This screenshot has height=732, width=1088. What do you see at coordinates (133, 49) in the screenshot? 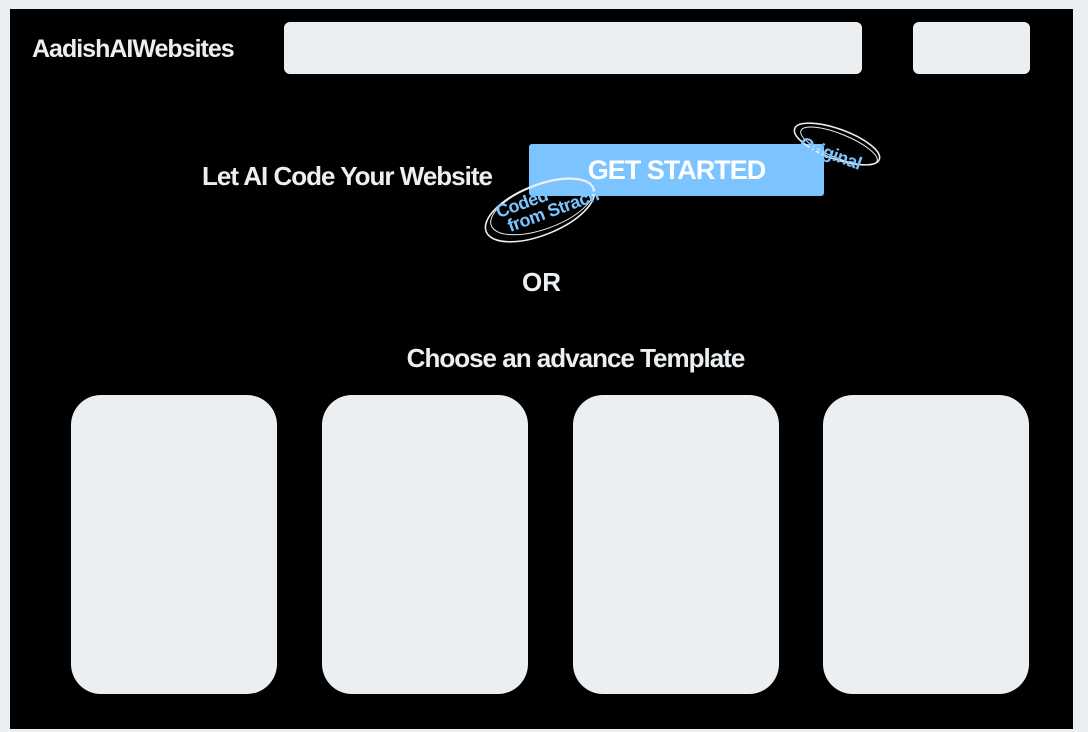
I see `site-logo: AadishAIWebsites` at bounding box center [133, 49].